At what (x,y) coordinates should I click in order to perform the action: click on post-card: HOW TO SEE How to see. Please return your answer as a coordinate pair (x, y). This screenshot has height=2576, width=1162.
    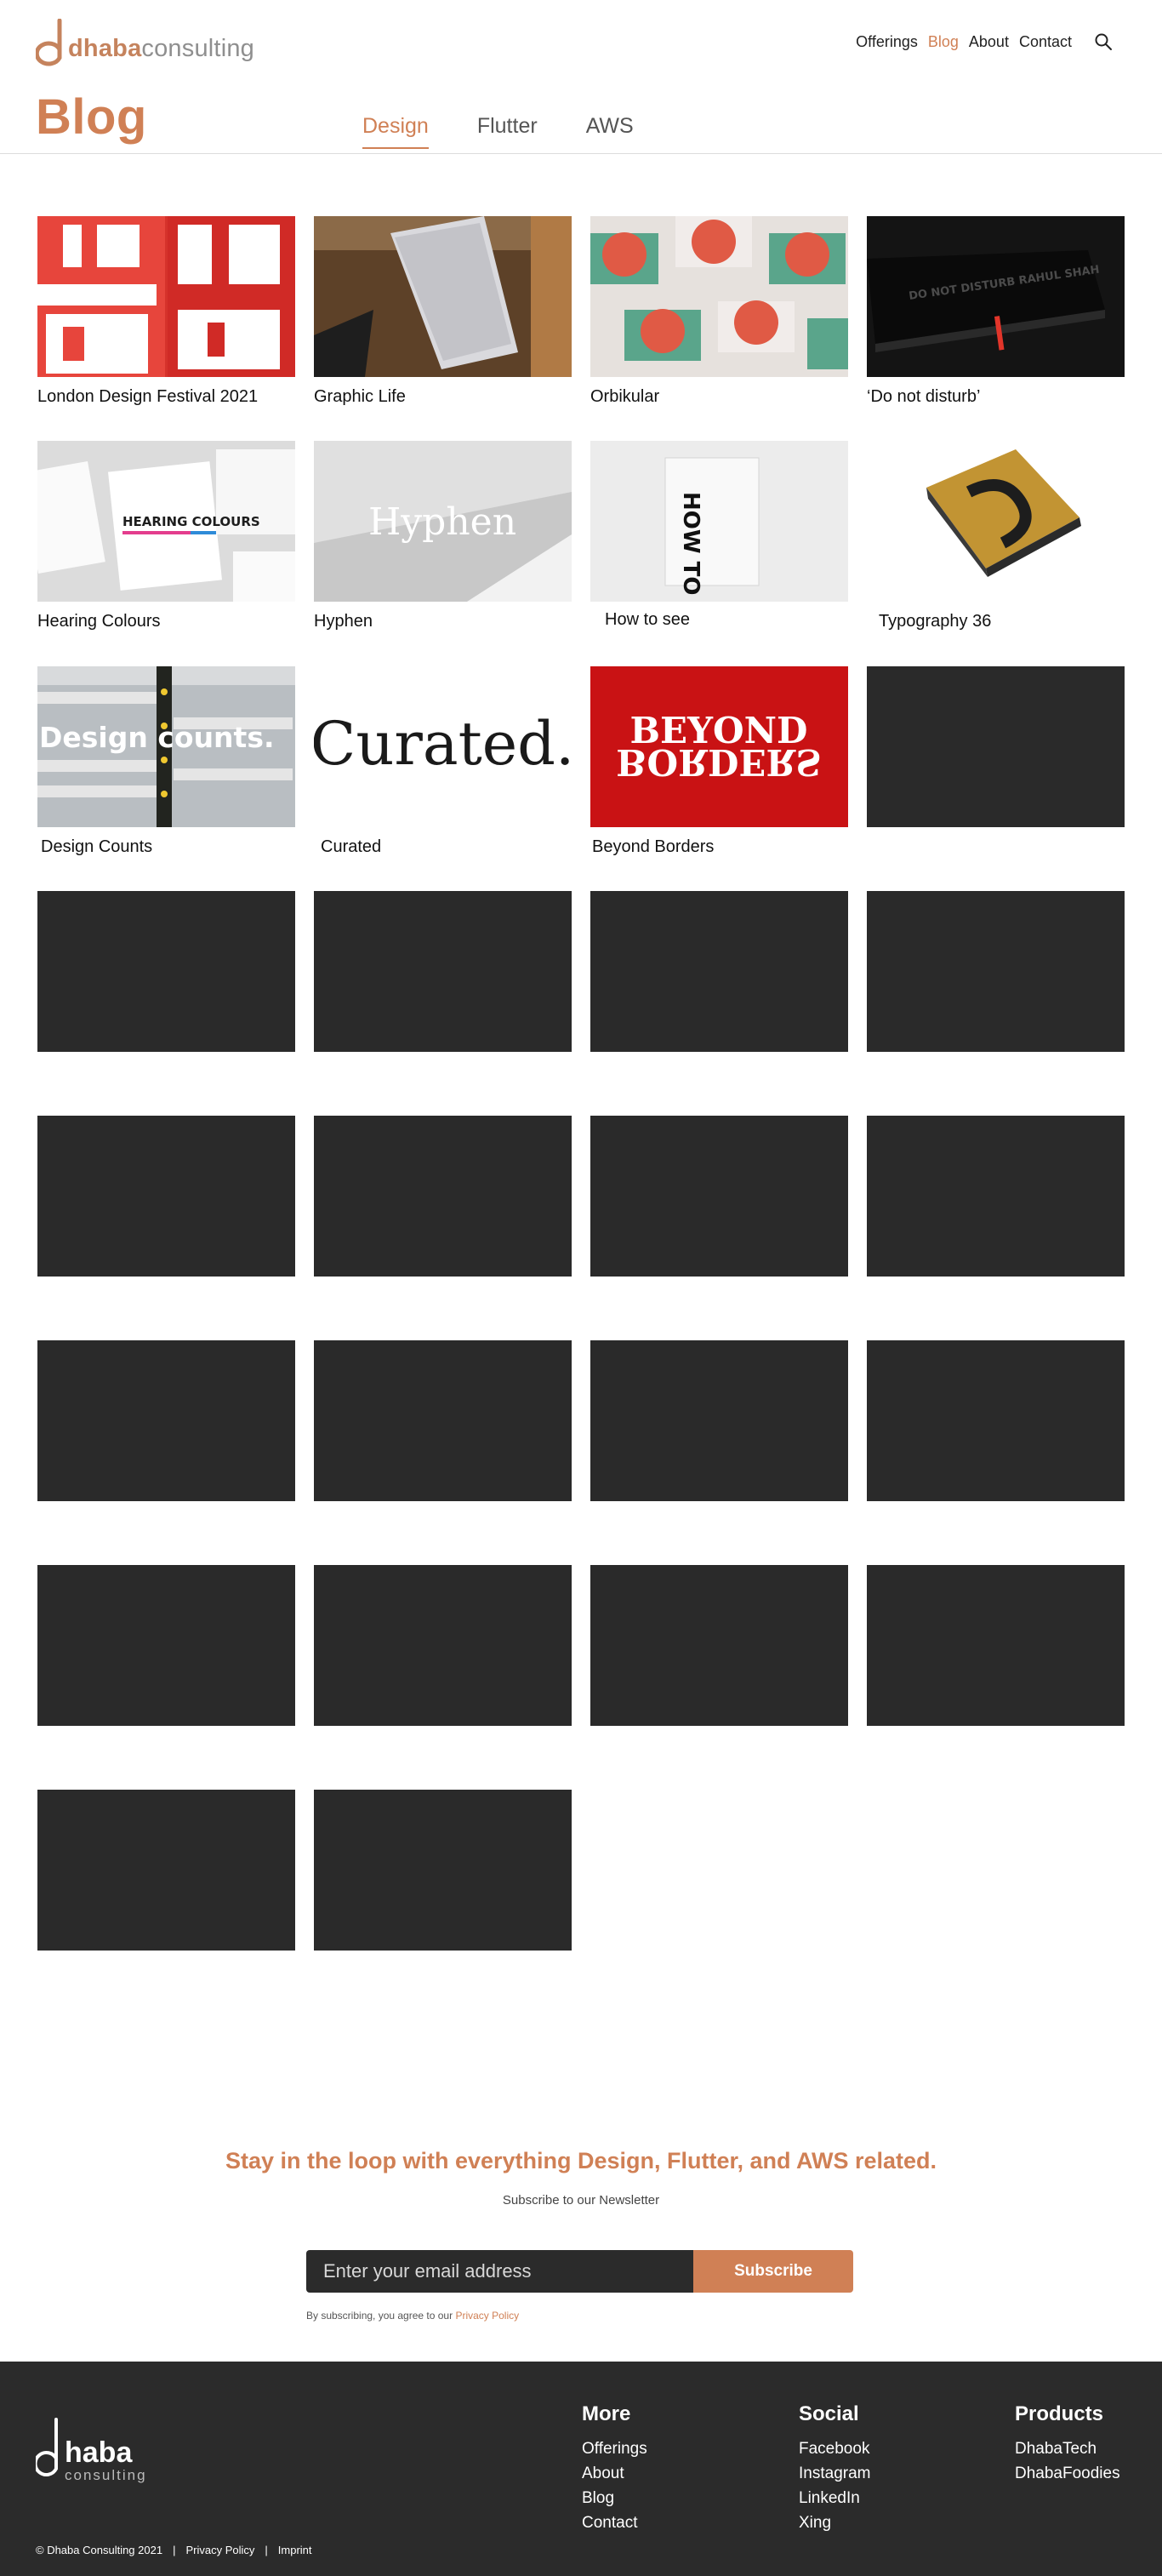
    Looking at the image, I should click on (719, 535).